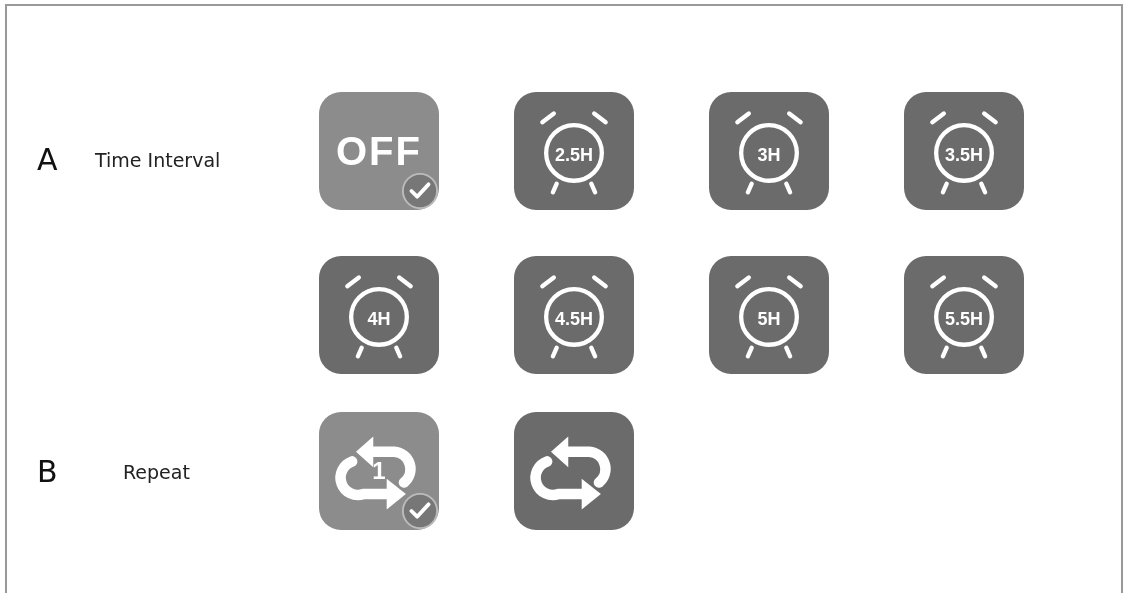  What do you see at coordinates (769, 315) in the screenshot?
I see `interval-button: 5H` at bounding box center [769, 315].